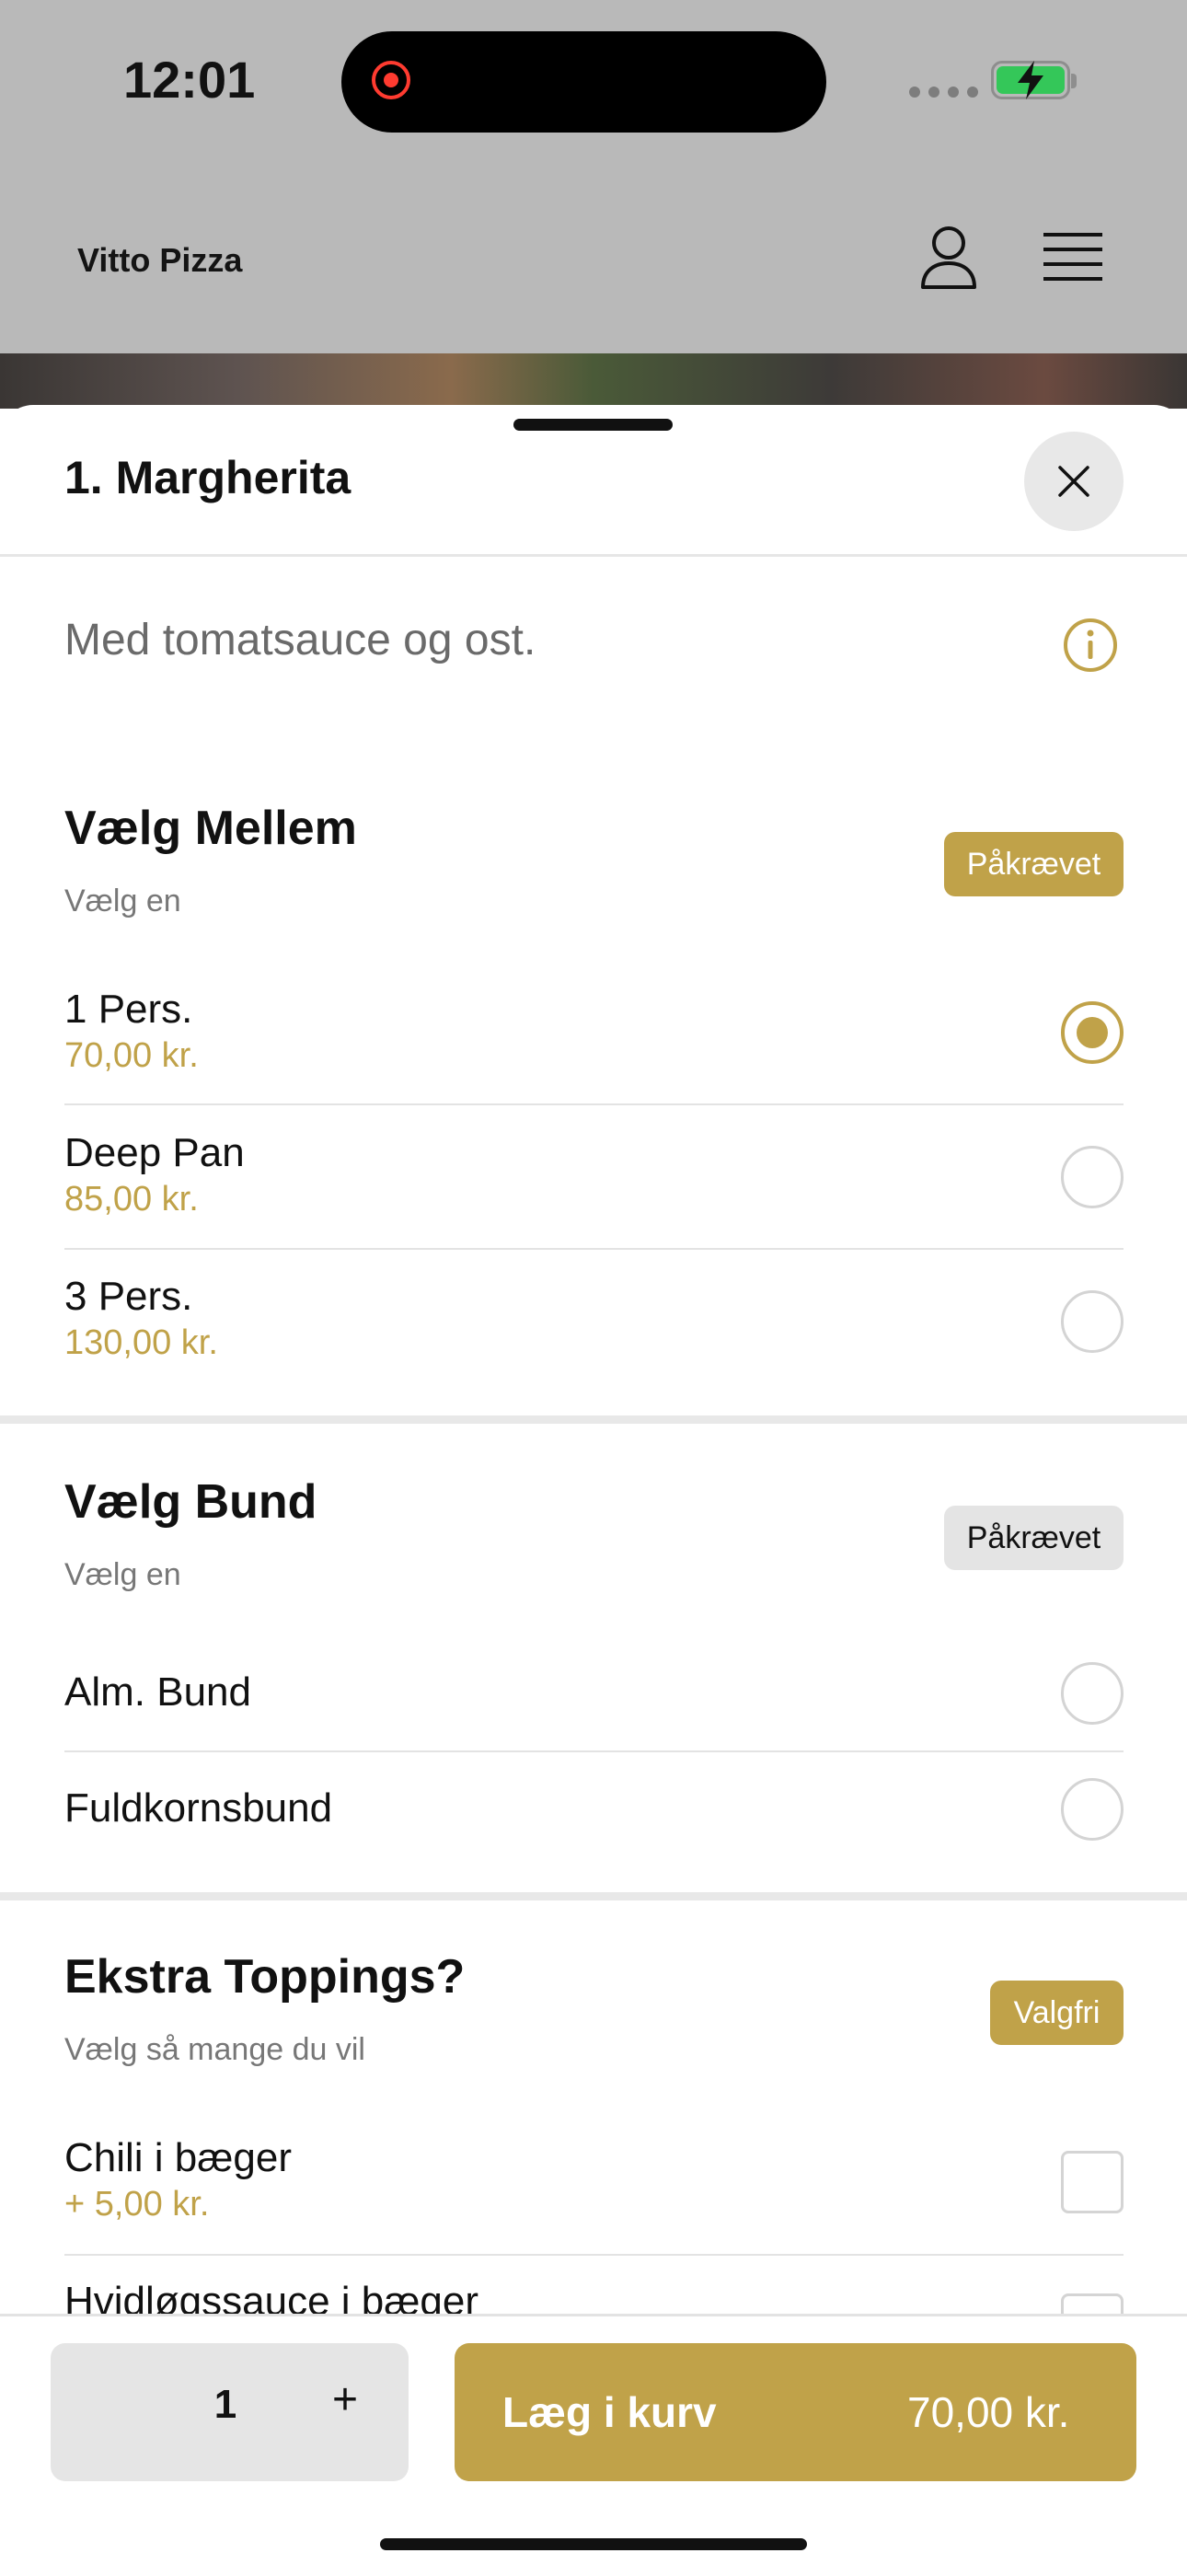 This screenshot has height=2576, width=1187. What do you see at coordinates (1092, 1693) in the screenshot?
I see `radio-alm-bund` at bounding box center [1092, 1693].